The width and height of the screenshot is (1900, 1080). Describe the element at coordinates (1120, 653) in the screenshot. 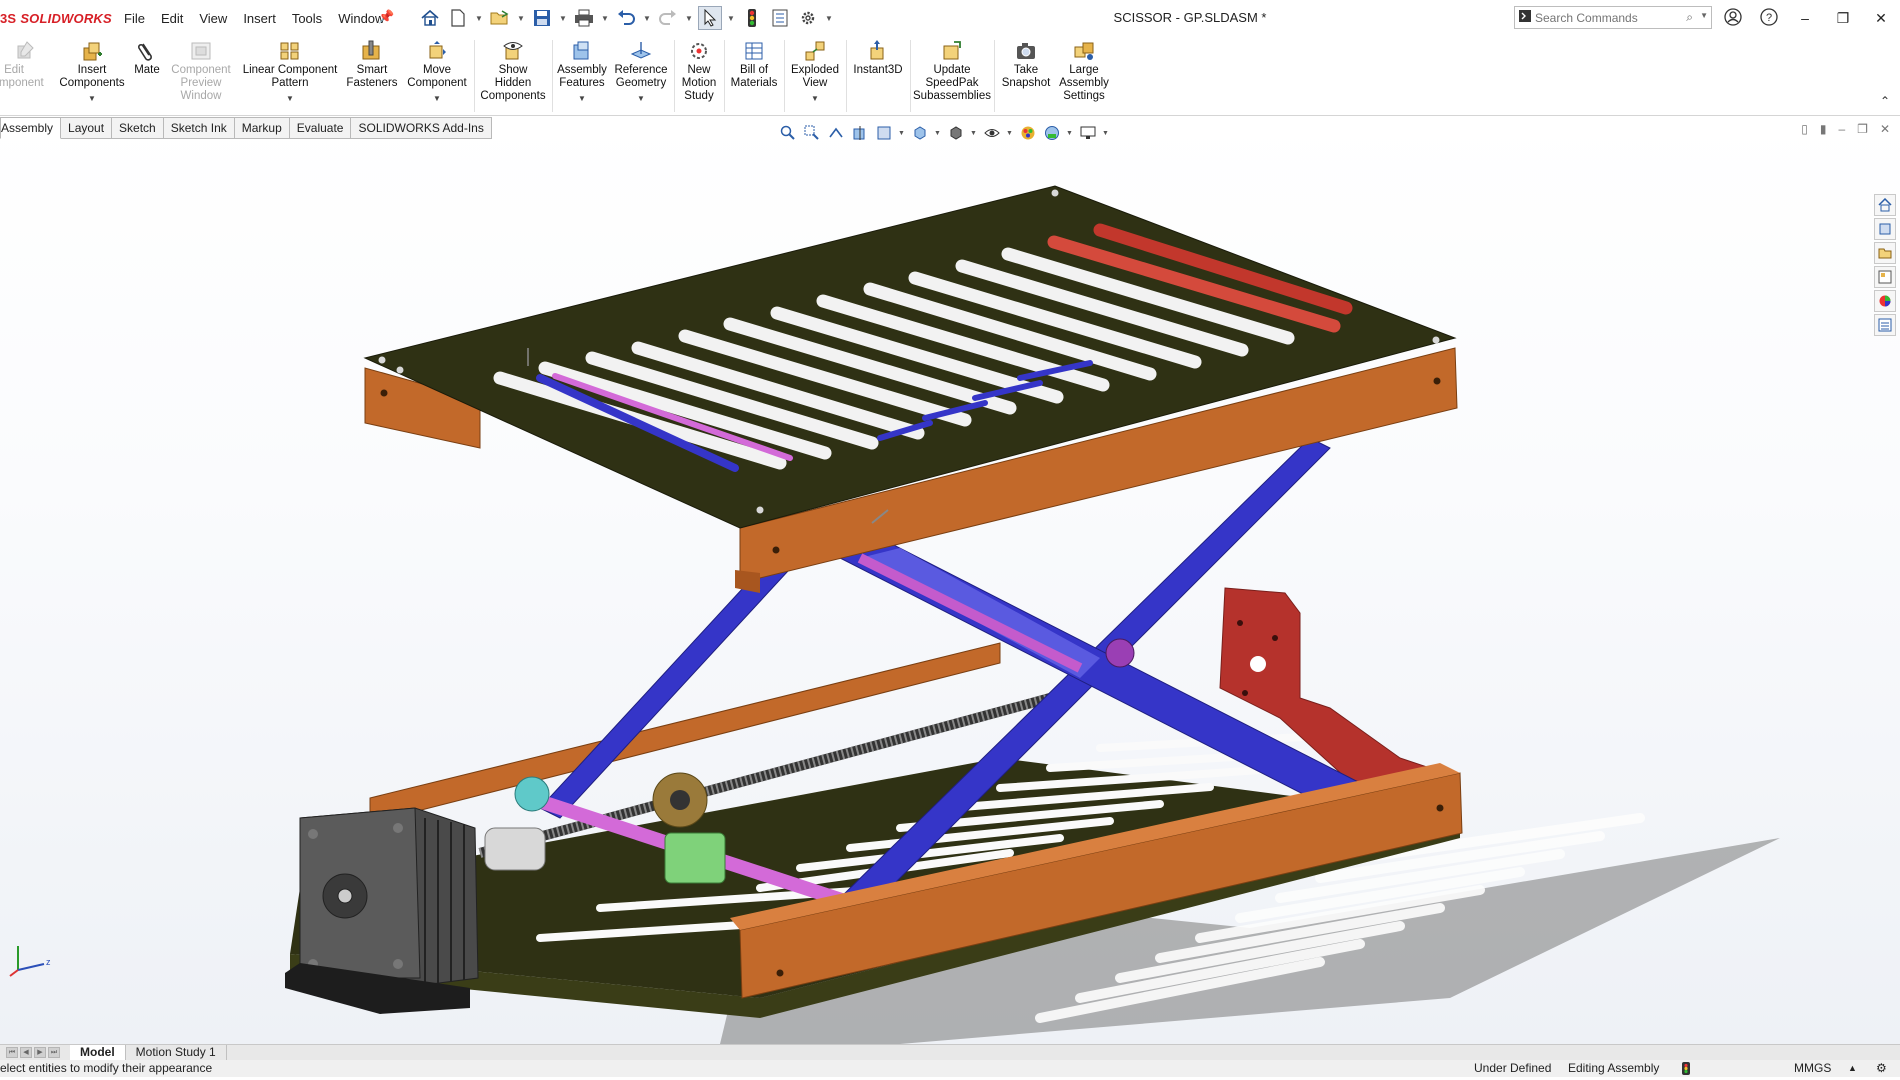

I see `center-pivot-pin` at that location.